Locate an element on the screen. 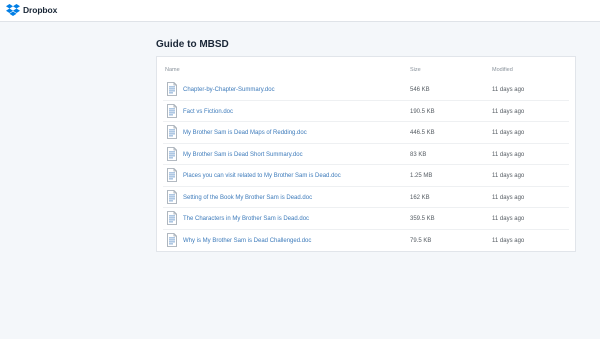  dropbox-logo-icon is located at coordinates (13, 10).